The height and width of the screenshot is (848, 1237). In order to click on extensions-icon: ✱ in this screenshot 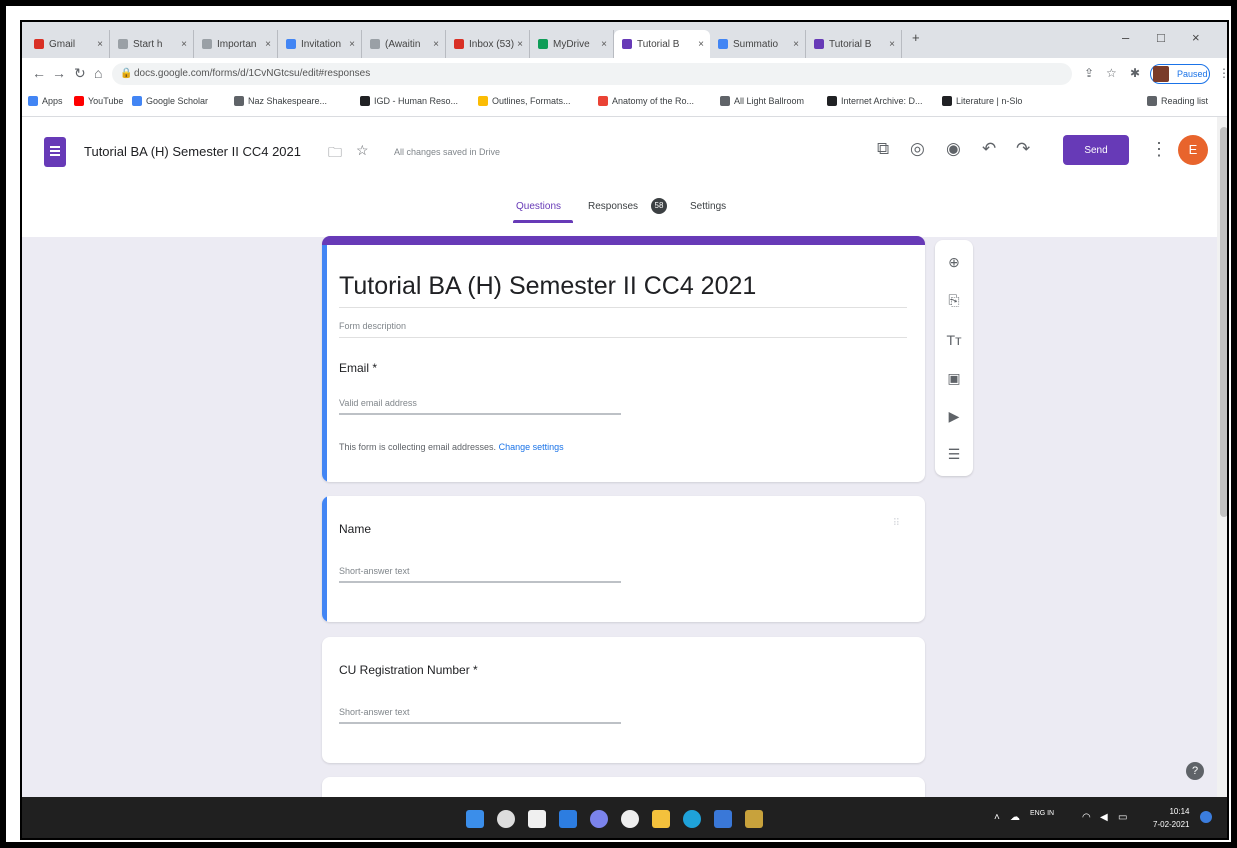, I will do `click(1135, 73)`.